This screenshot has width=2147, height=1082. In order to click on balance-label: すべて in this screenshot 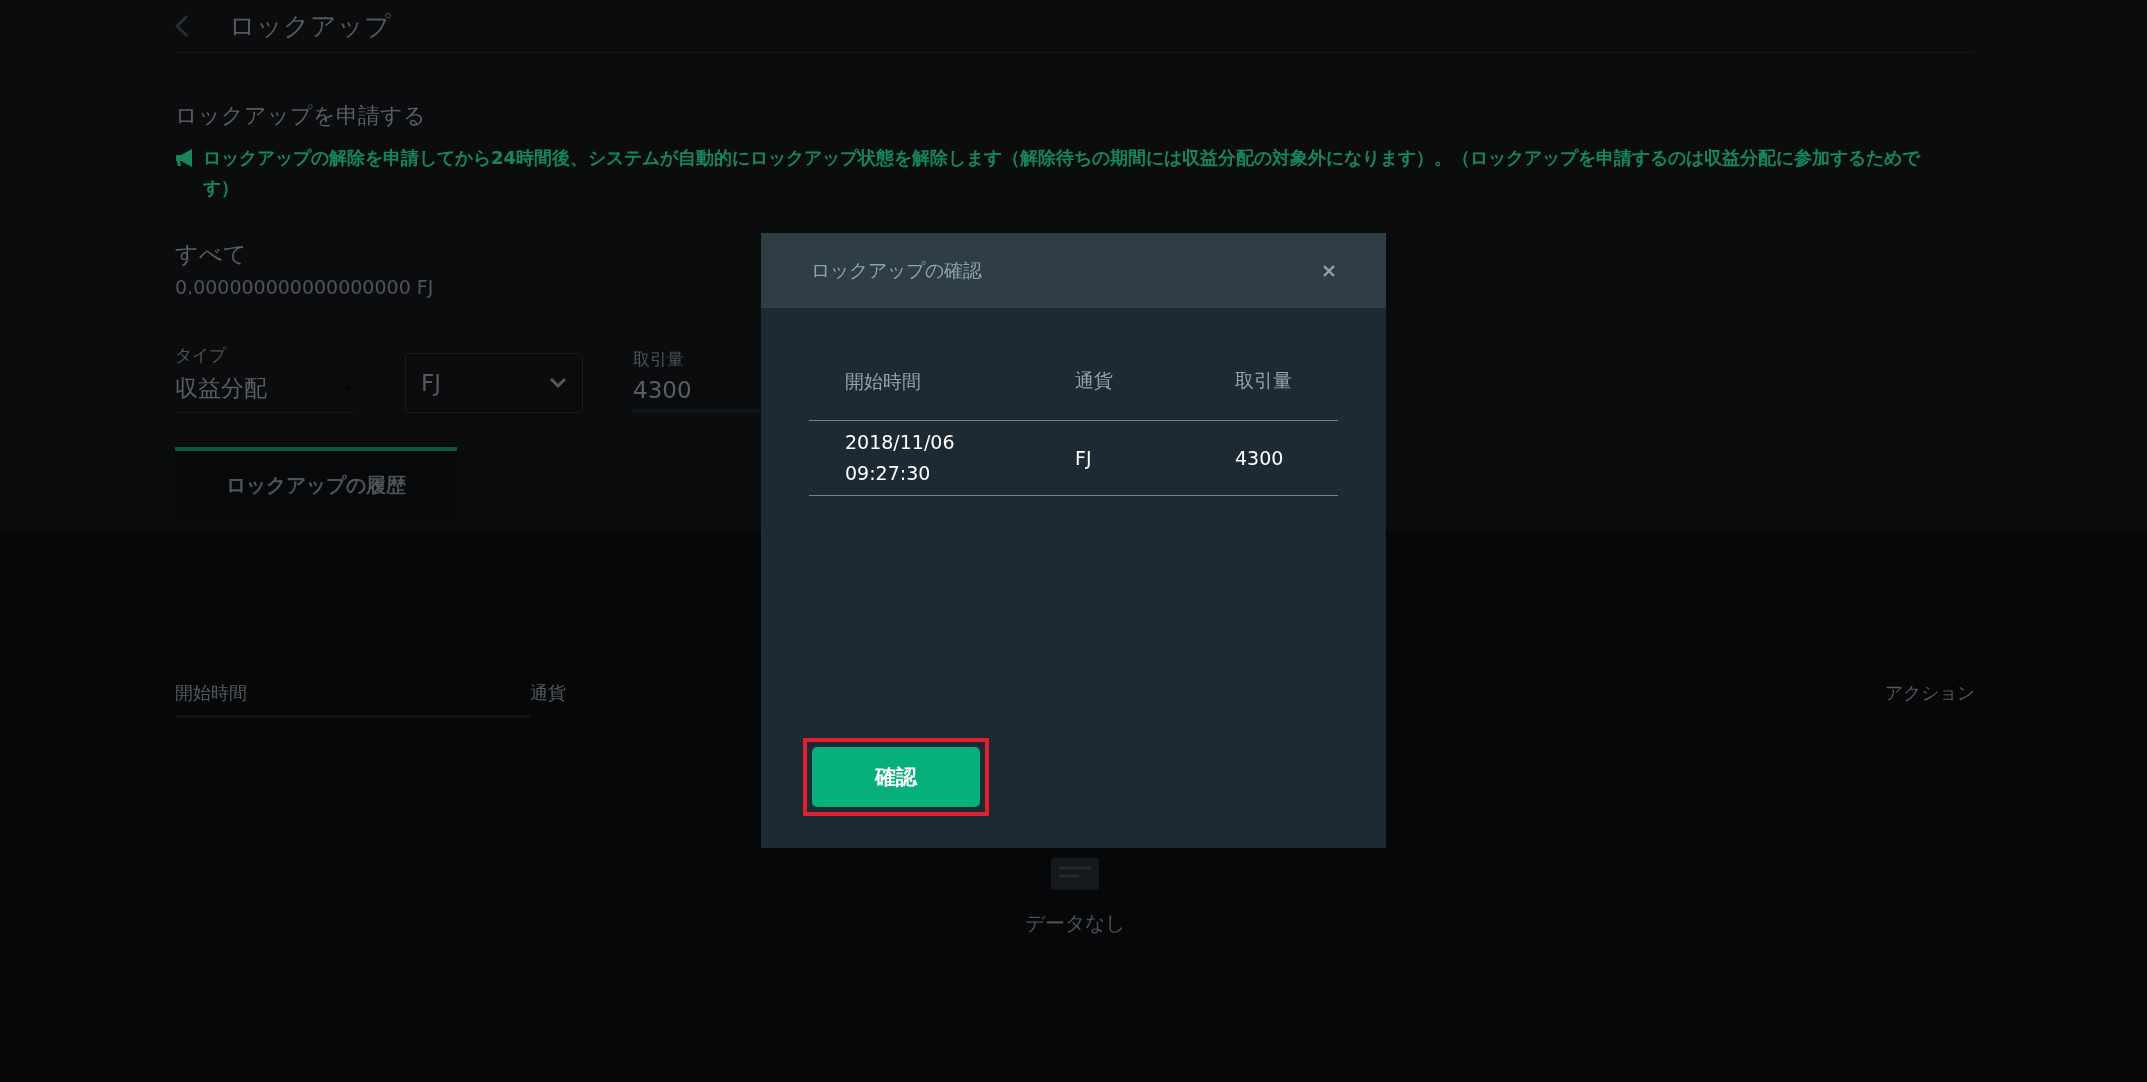, I will do `click(211, 254)`.